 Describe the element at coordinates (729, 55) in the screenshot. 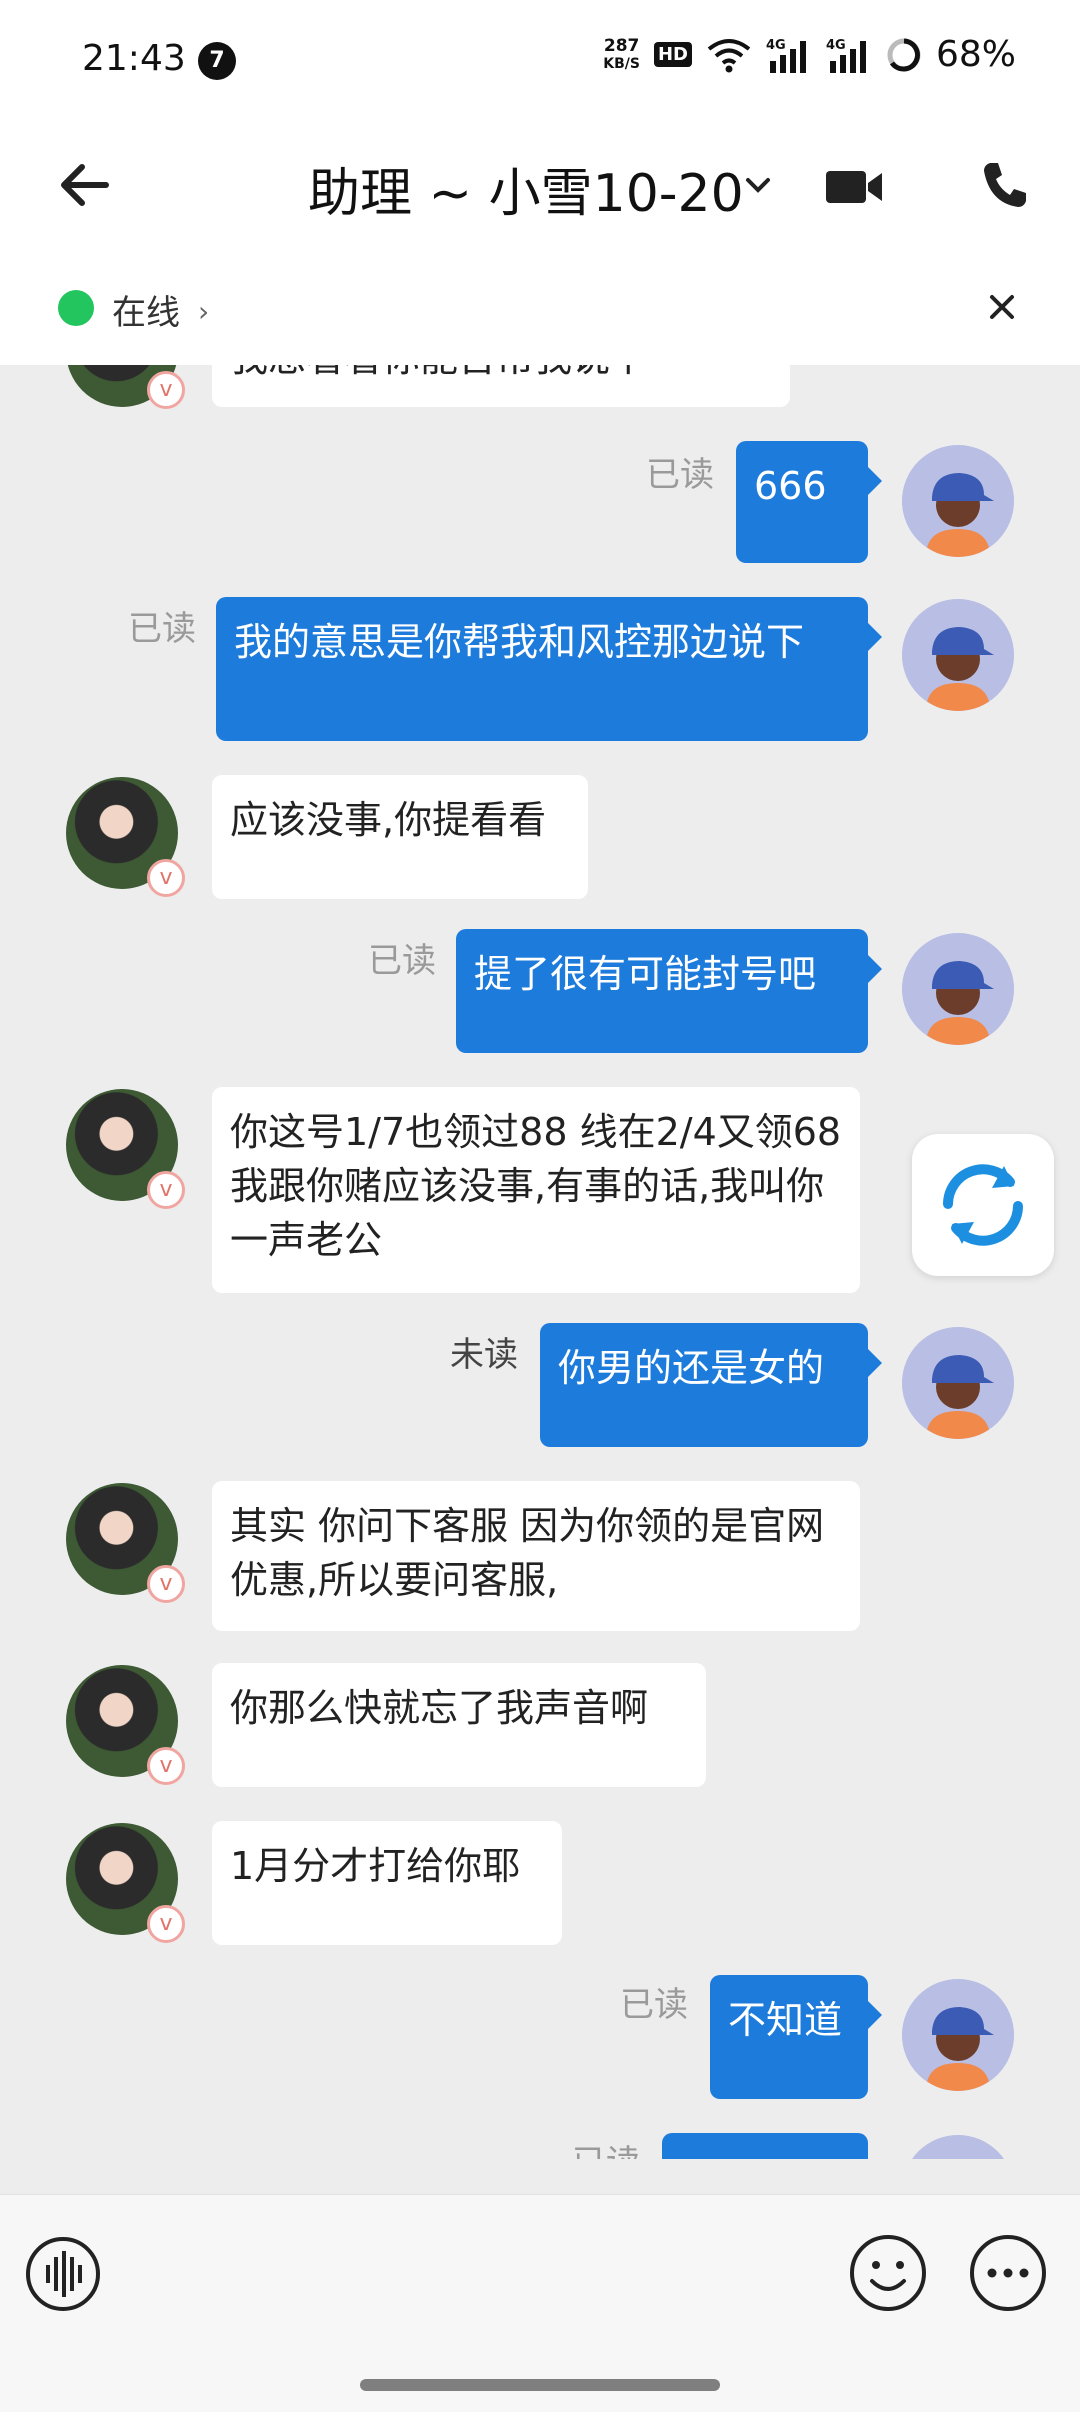

I see `wifi-icon` at that location.